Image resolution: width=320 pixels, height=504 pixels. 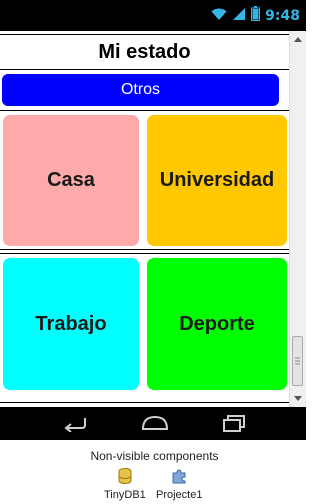 I want to click on status-bar: 9:48, so click(x=153, y=15).